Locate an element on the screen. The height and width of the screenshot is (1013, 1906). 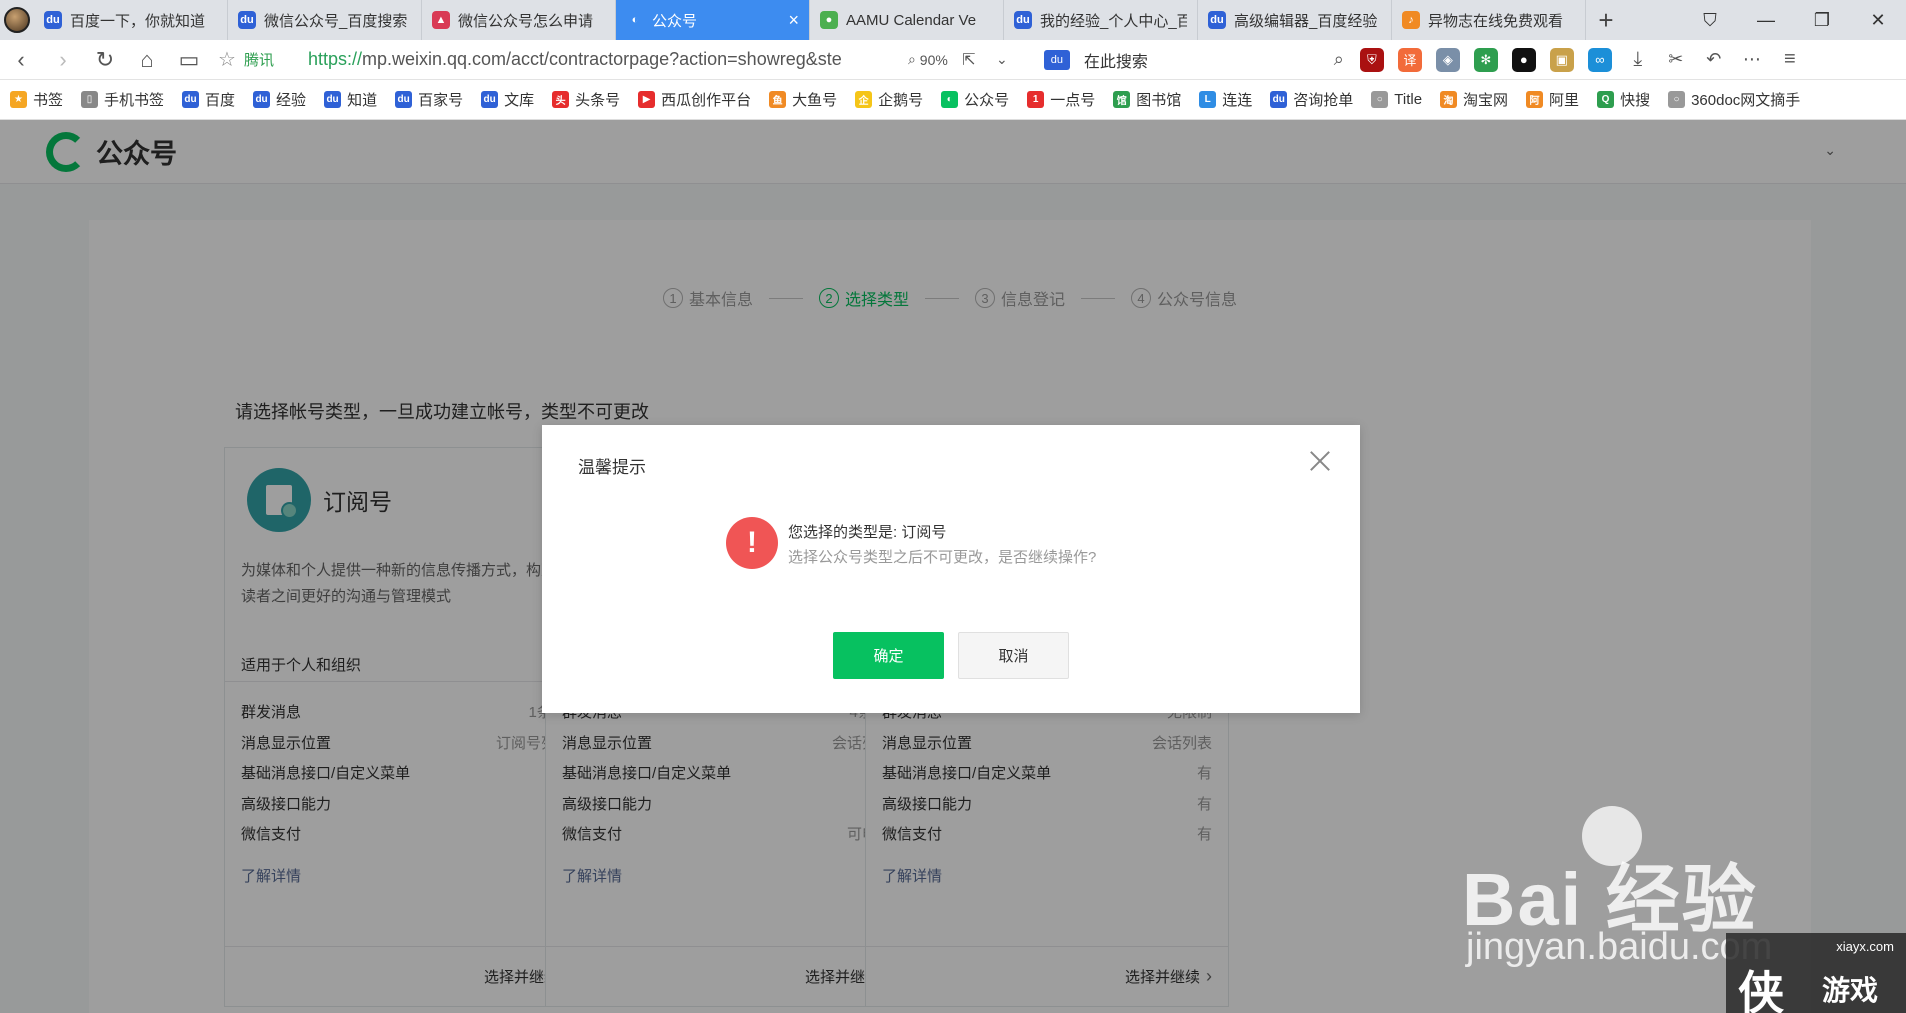
bookmark-favicon-icon: ▯ is located at coordinates (90, 99).